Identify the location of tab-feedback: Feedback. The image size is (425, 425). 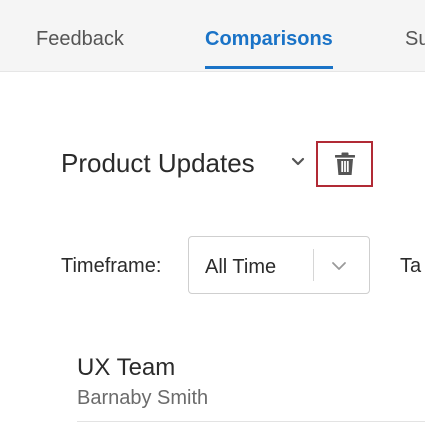
(80, 39).